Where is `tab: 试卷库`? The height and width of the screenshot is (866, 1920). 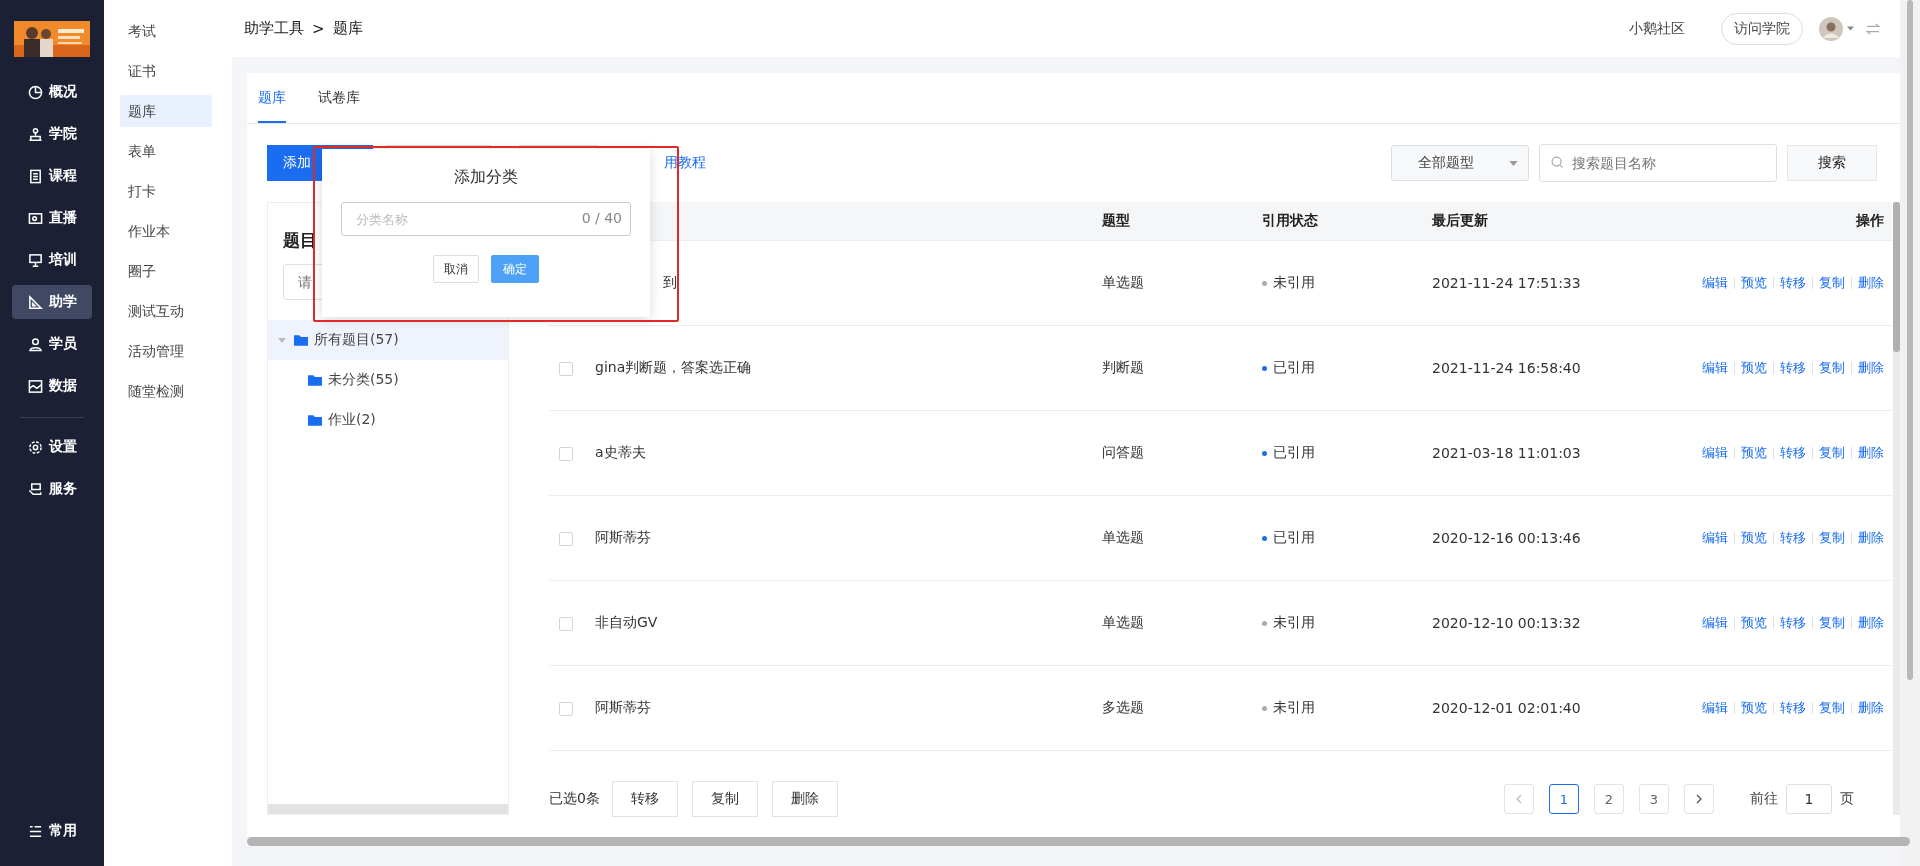 tab: 试卷库 is located at coordinates (339, 98).